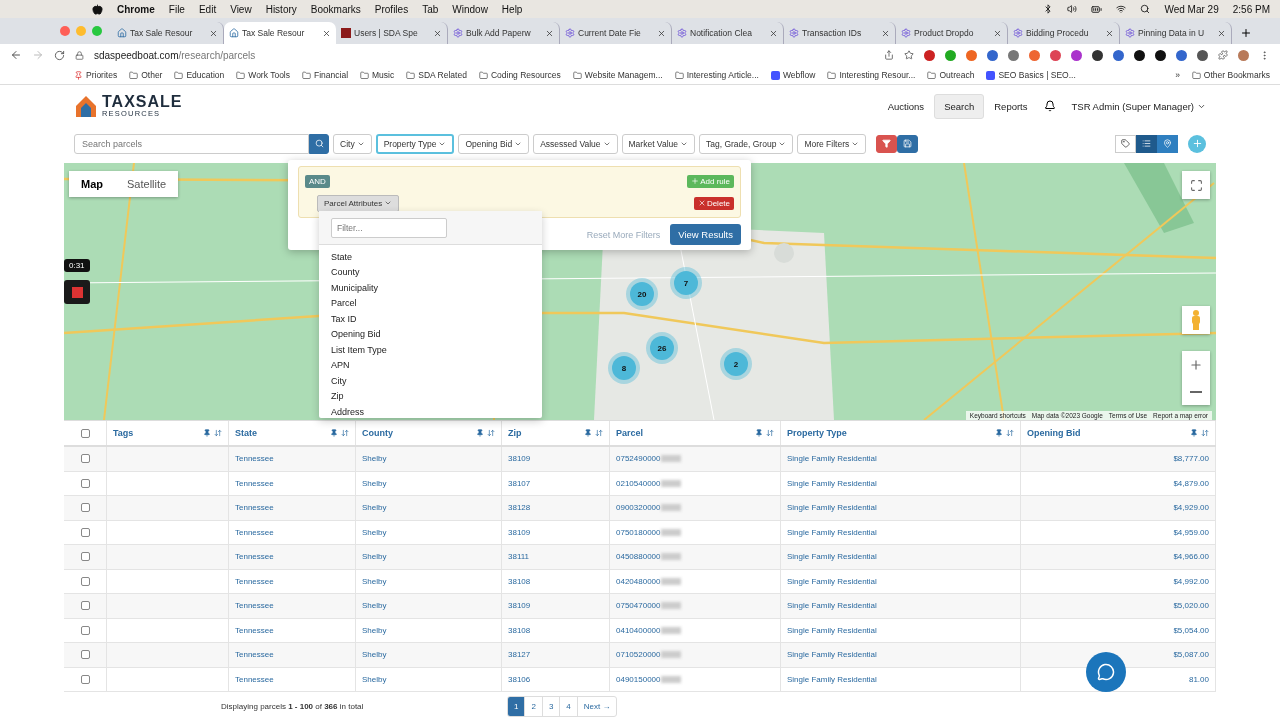 The height and width of the screenshot is (720, 1280). Describe the element at coordinates (1196, 391) in the screenshot. I see `zoom-out-button` at that location.